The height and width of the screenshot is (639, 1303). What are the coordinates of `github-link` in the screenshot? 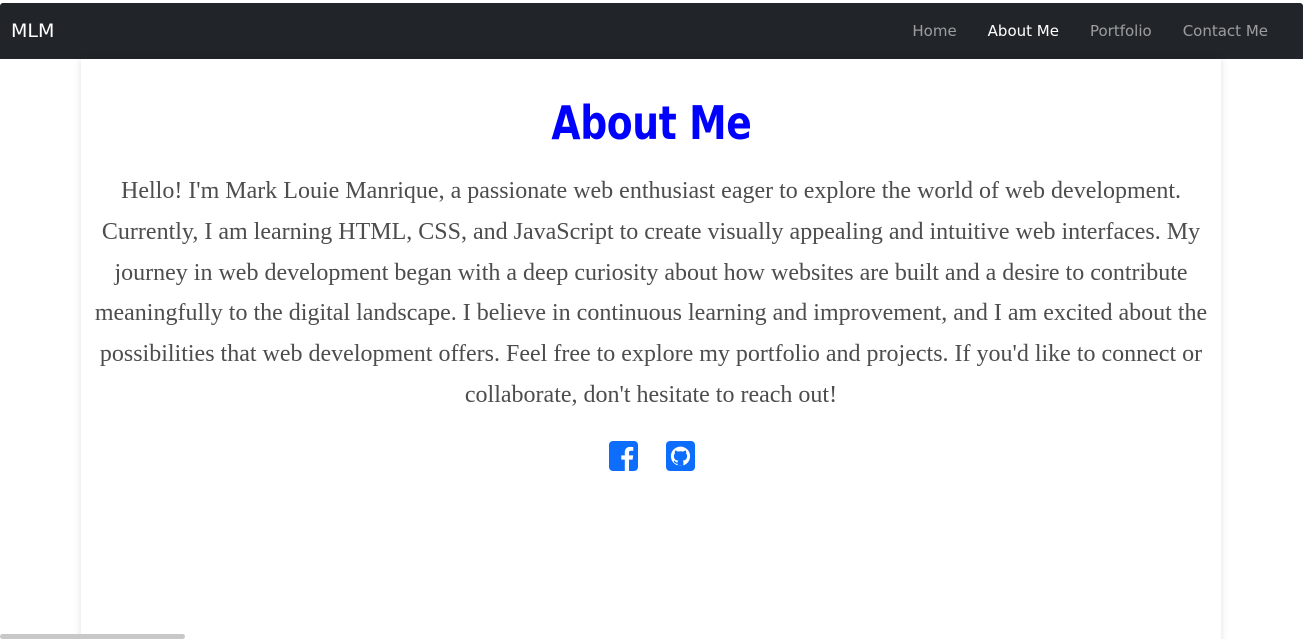 It's located at (680, 456).